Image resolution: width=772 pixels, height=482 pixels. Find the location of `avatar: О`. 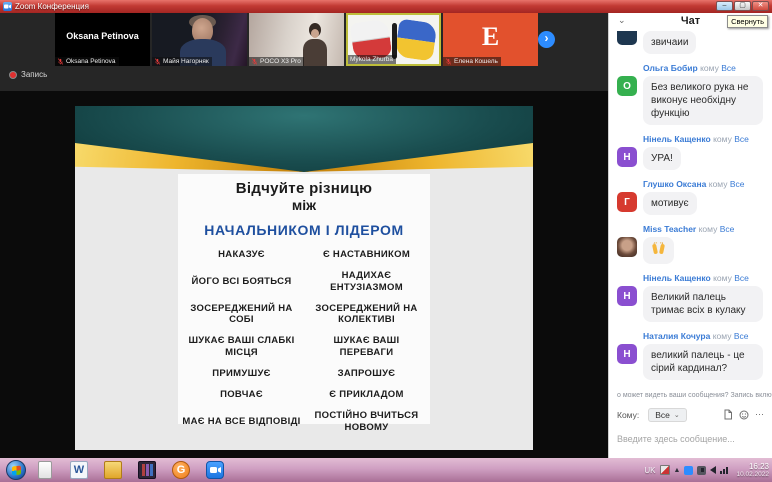

avatar: О is located at coordinates (627, 86).